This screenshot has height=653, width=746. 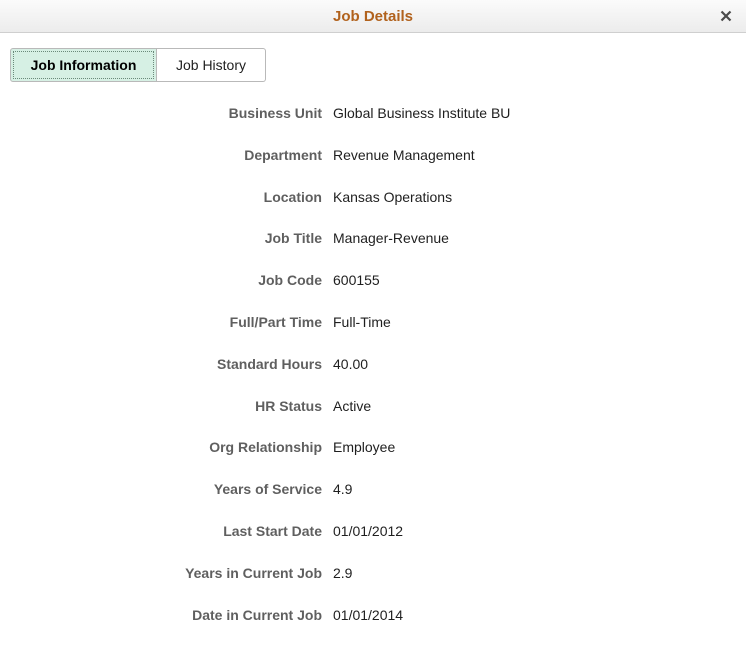 What do you see at coordinates (351, 363) in the screenshot?
I see `field-value: 40.00` at bounding box center [351, 363].